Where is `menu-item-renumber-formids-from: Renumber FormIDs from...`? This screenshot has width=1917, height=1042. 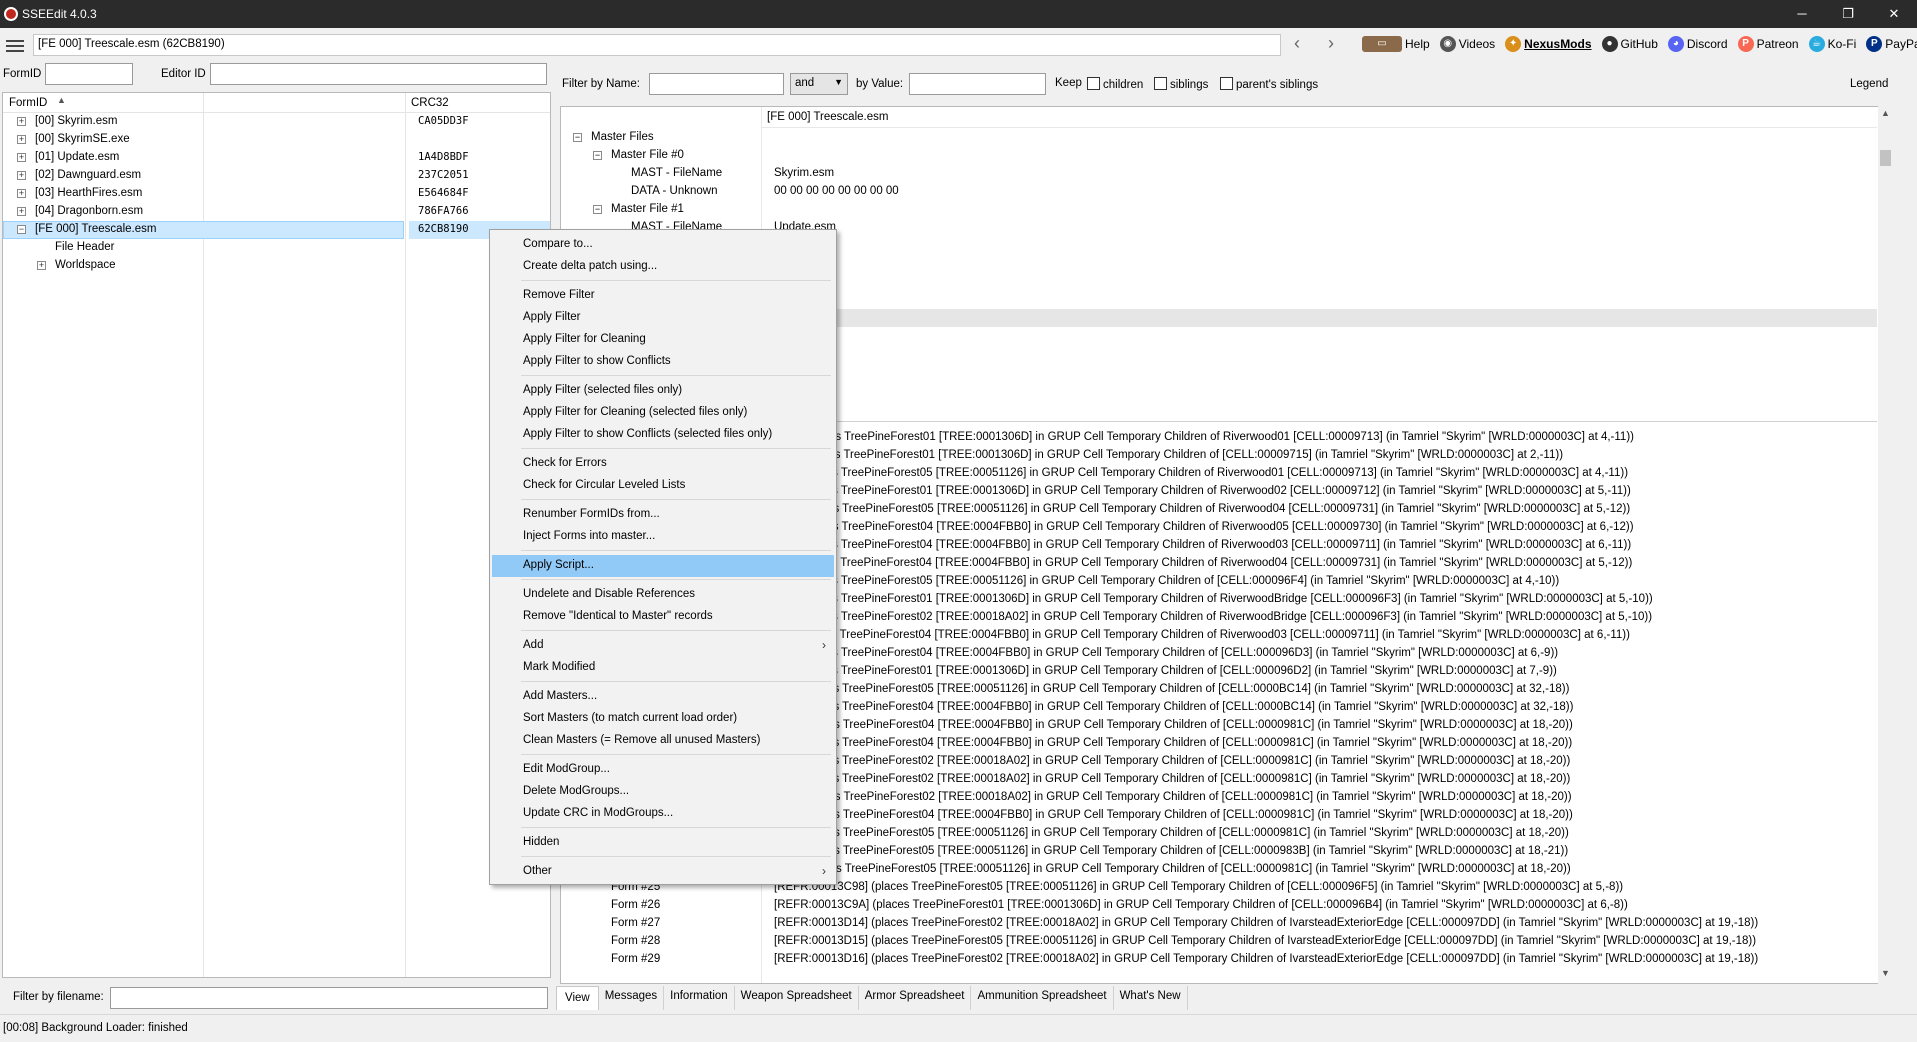
menu-item-renumber-formids-from: Renumber FormIDs from... is located at coordinates (663, 515).